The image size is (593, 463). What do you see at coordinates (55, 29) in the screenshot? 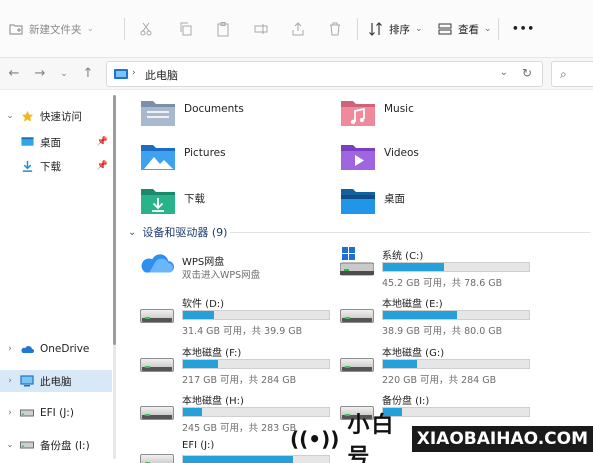
I see `new-folder-label: 新建文件夹` at bounding box center [55, 29].